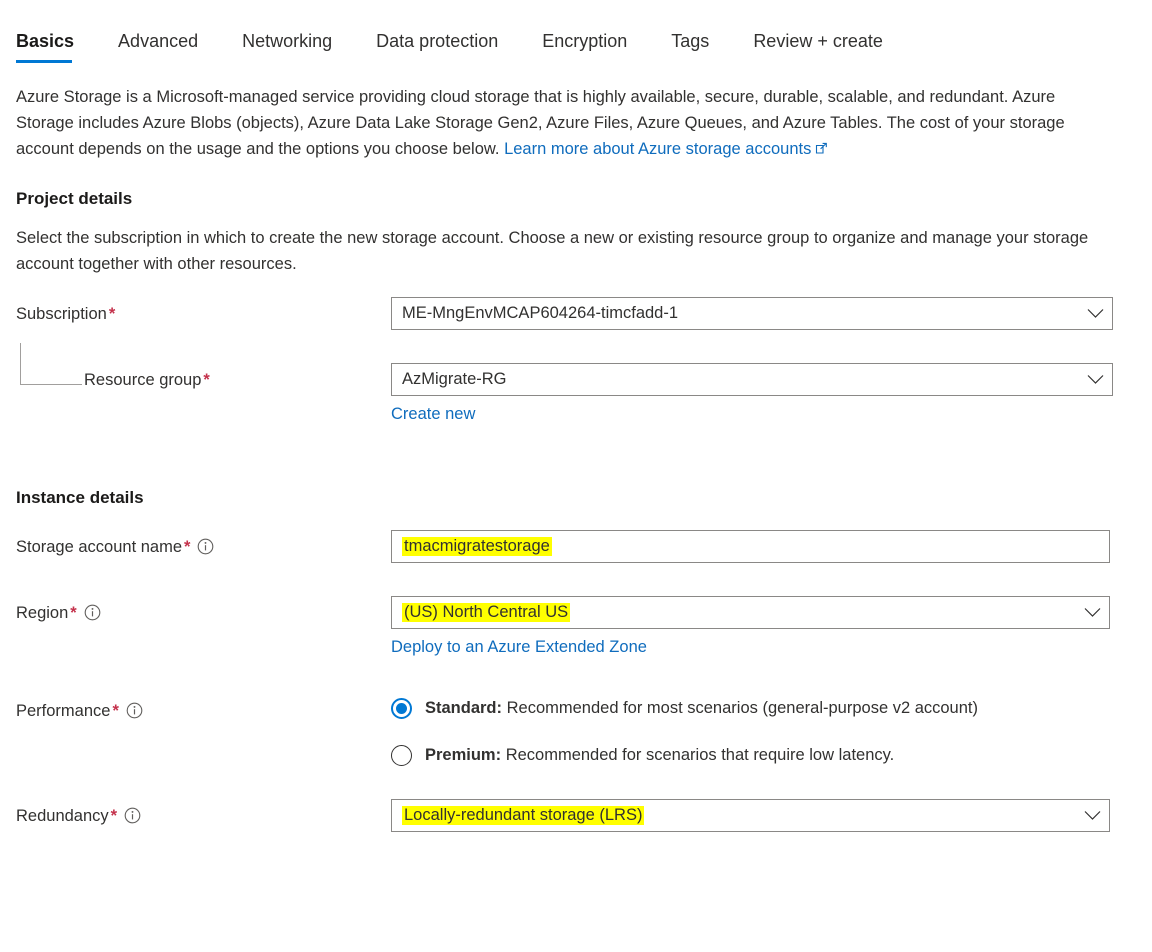  I want to click on tab-data-protection: Data protection, so click(437, 49).